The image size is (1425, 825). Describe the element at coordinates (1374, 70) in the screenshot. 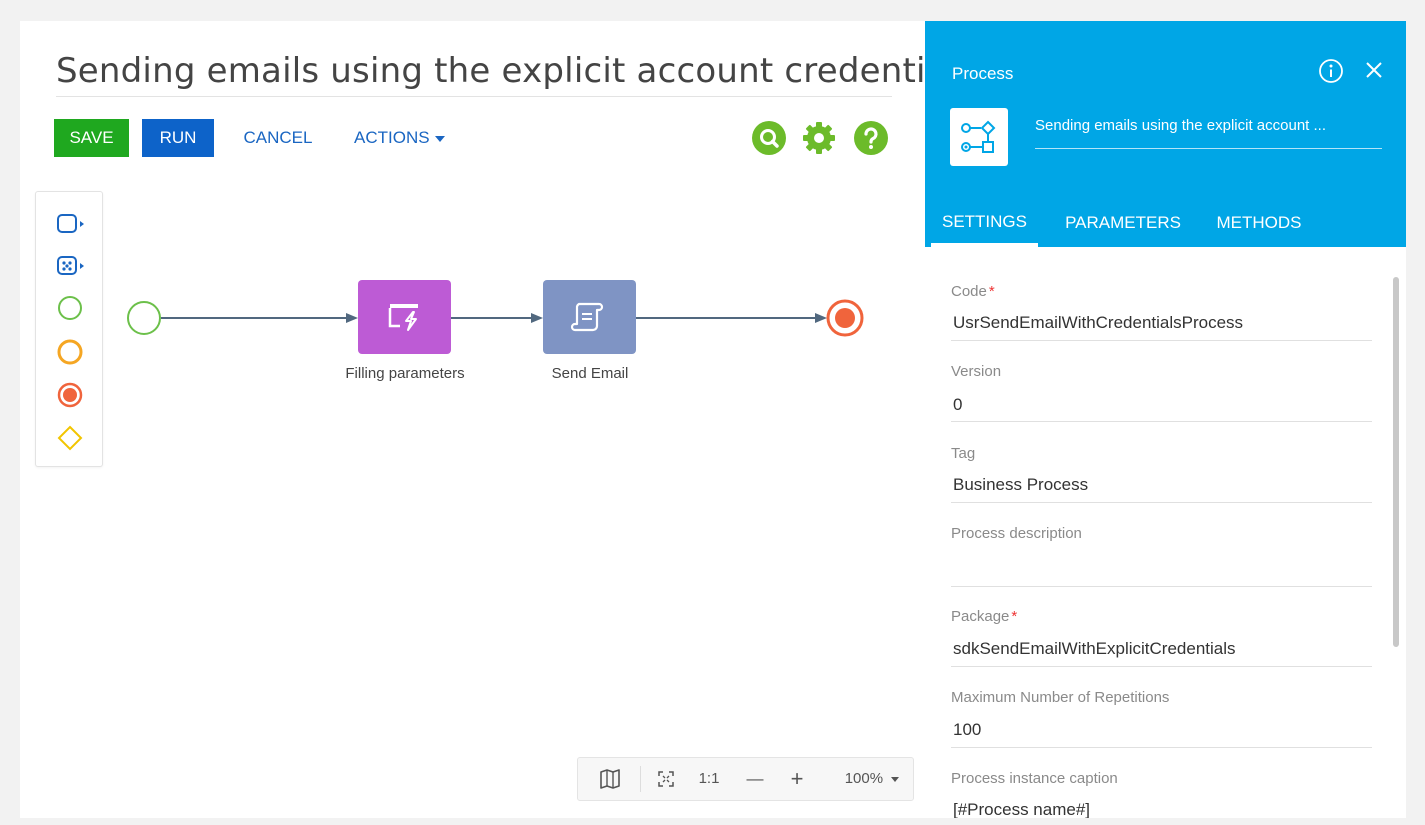

I see `close-icon` at that location.